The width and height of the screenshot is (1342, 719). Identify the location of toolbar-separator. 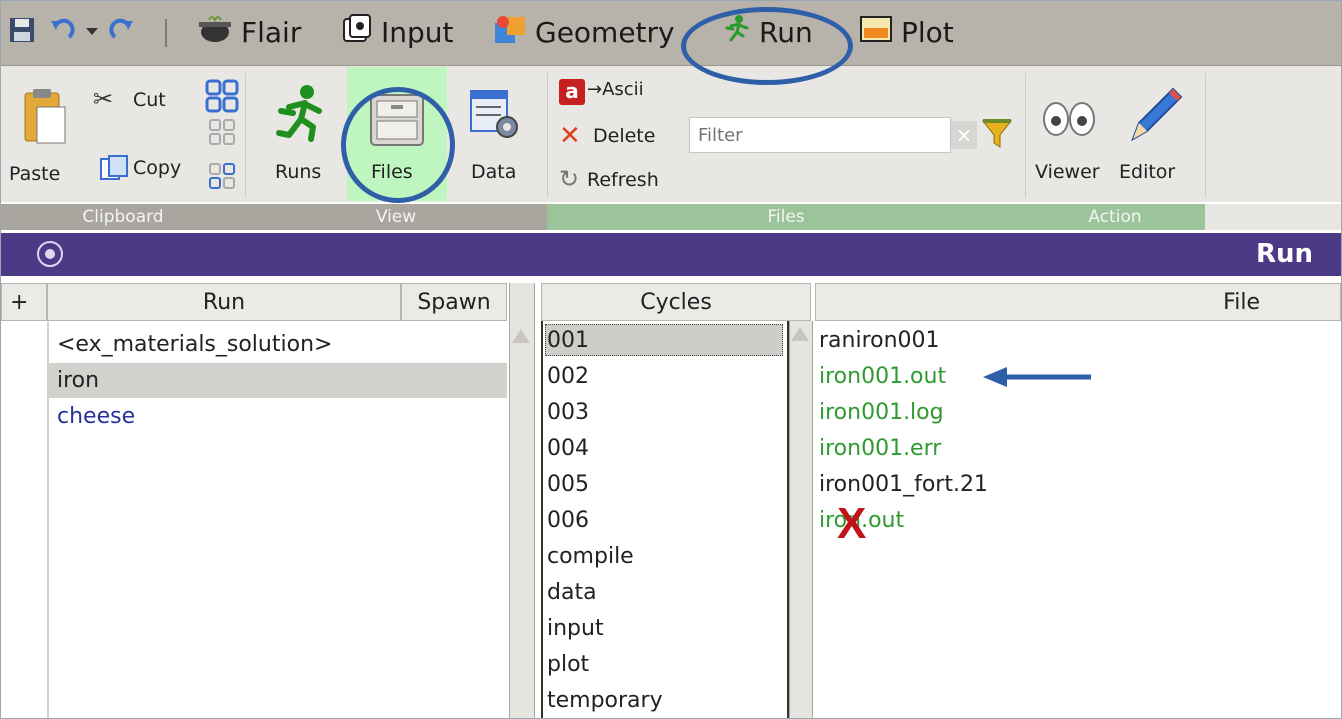
(166, 33).